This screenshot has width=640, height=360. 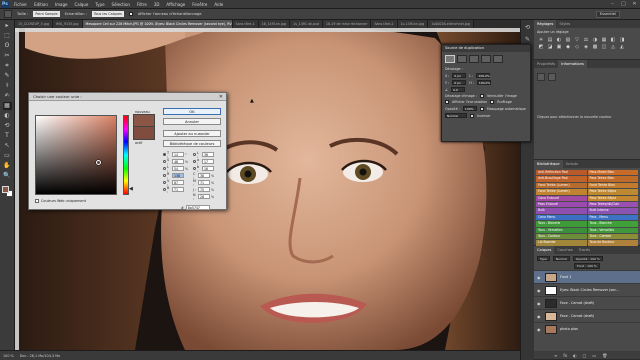 What do you see at coordinates (178, 175) in the screenshot?
I see `color-field-input: 138` at bounding box center [178, 175].